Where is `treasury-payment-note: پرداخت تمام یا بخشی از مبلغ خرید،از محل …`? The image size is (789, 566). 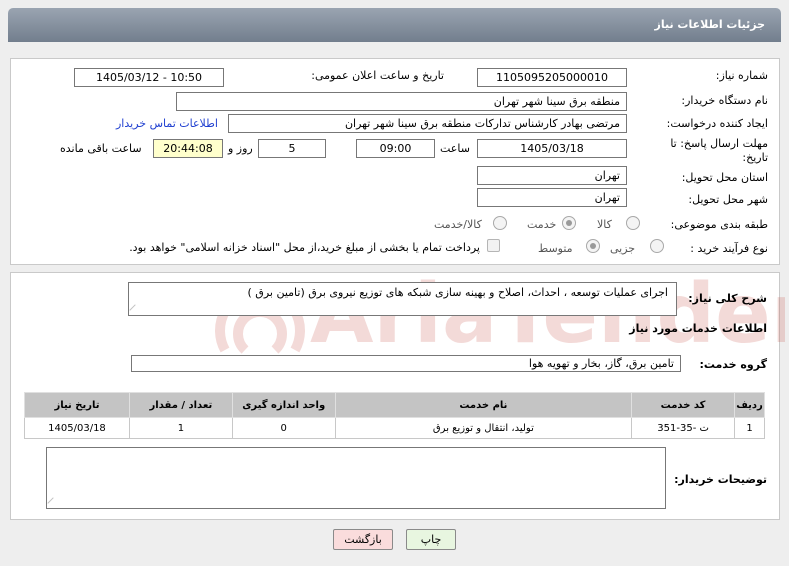 treasury-payment-note: پرداخت تمام یا بخشی از مبلغ خرید،از محل … is located at coordinates (304, 247).